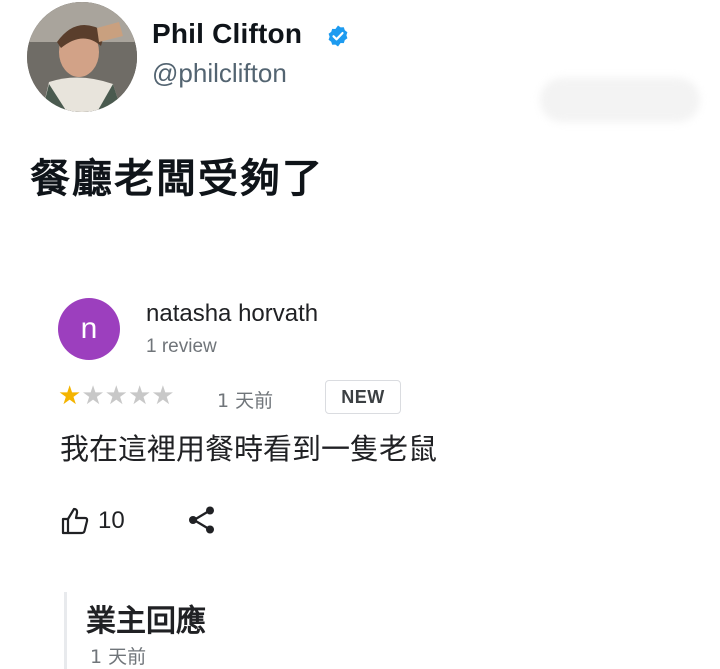 The width and height of the screenshot is (720, 669). I want to click on tweet-text: 餐廳老闆受夠了, so click(177, 179).